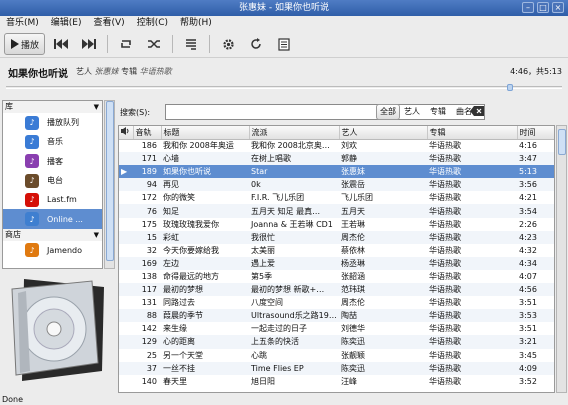 The image size is (568, 405). I want to click on column-title: 标题, so click(205, 133).